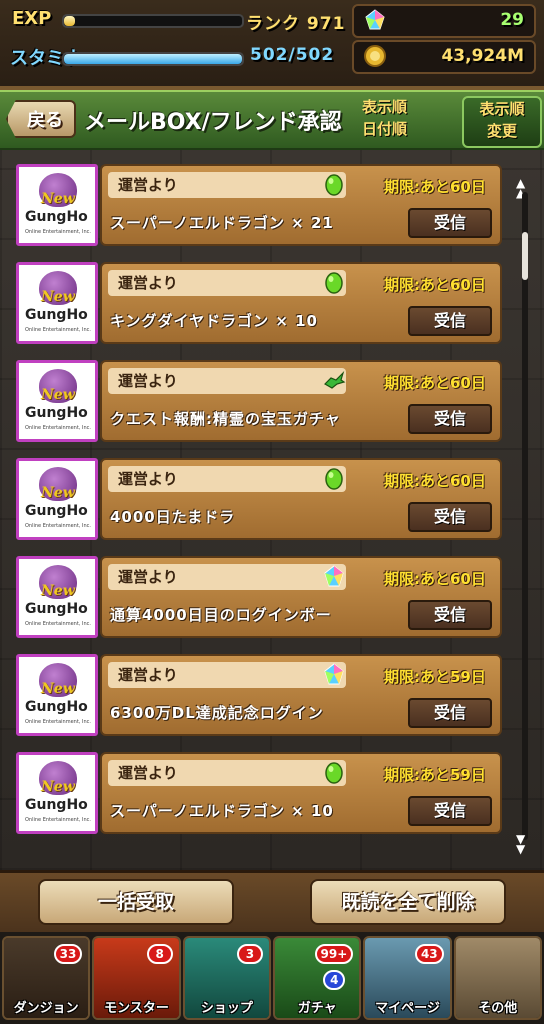 Image resolution: width=544 pixels, height=1024 pixels. What do you see at coordinates (408, 902) in the screenshot?
I see `delete-read-button: 既読を全て削除` at bounding box center [408, 902].